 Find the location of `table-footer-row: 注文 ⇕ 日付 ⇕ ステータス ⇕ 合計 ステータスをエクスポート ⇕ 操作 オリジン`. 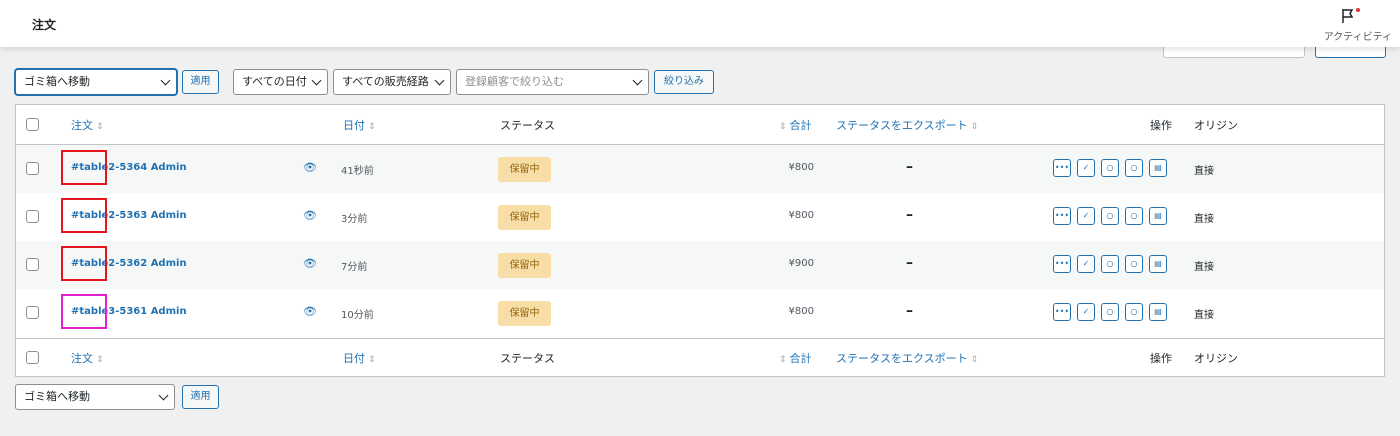

table-footer-row: 注文 ⇕ 日付 ⇕ ステータス ⇕ 合計 ステータスをエクスポート ⇕ 操作 オリジン is located at coordinates (700, 357).